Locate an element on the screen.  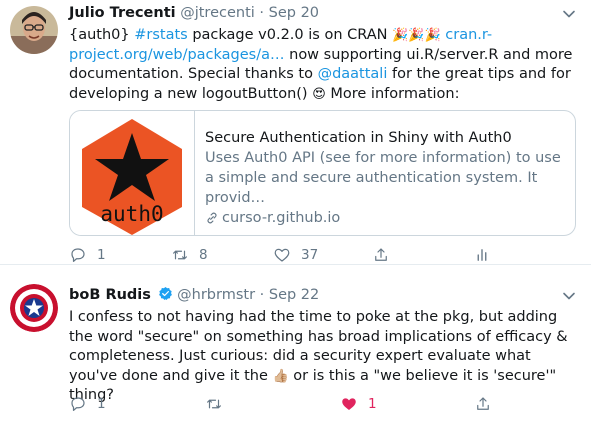
timestamp: Sep 22 is located at coordinates (294, 295).